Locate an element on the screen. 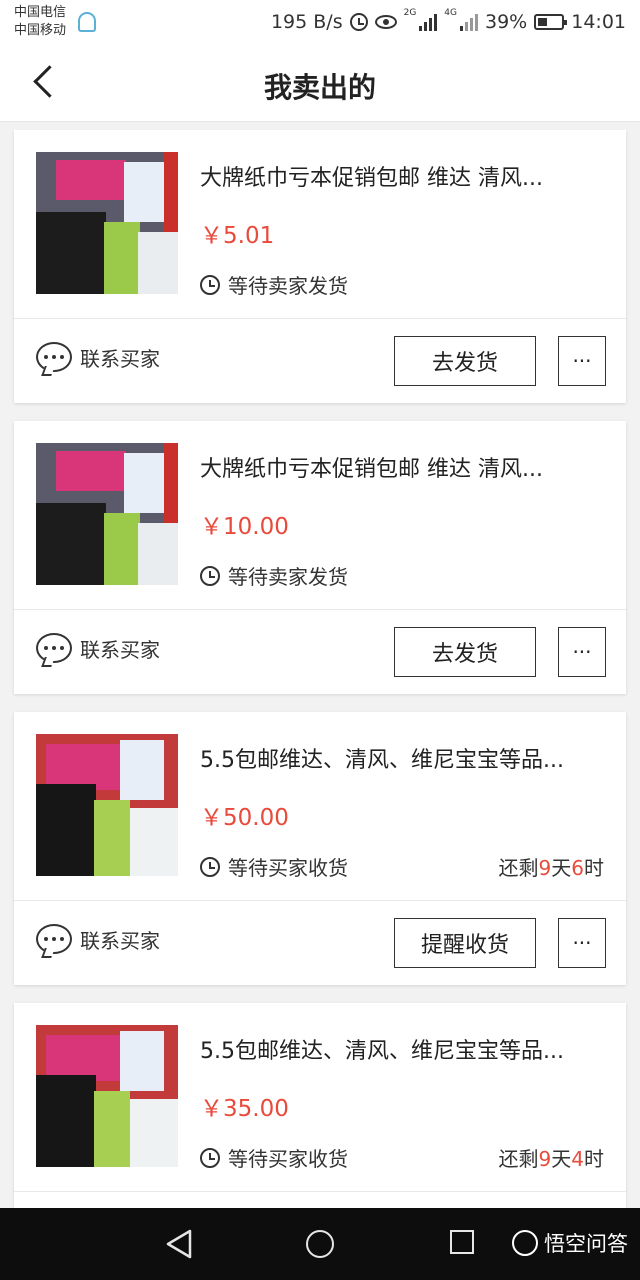 The image size is (640, 1280). wukong-logo-icon is located at coordinates (525, 1243).